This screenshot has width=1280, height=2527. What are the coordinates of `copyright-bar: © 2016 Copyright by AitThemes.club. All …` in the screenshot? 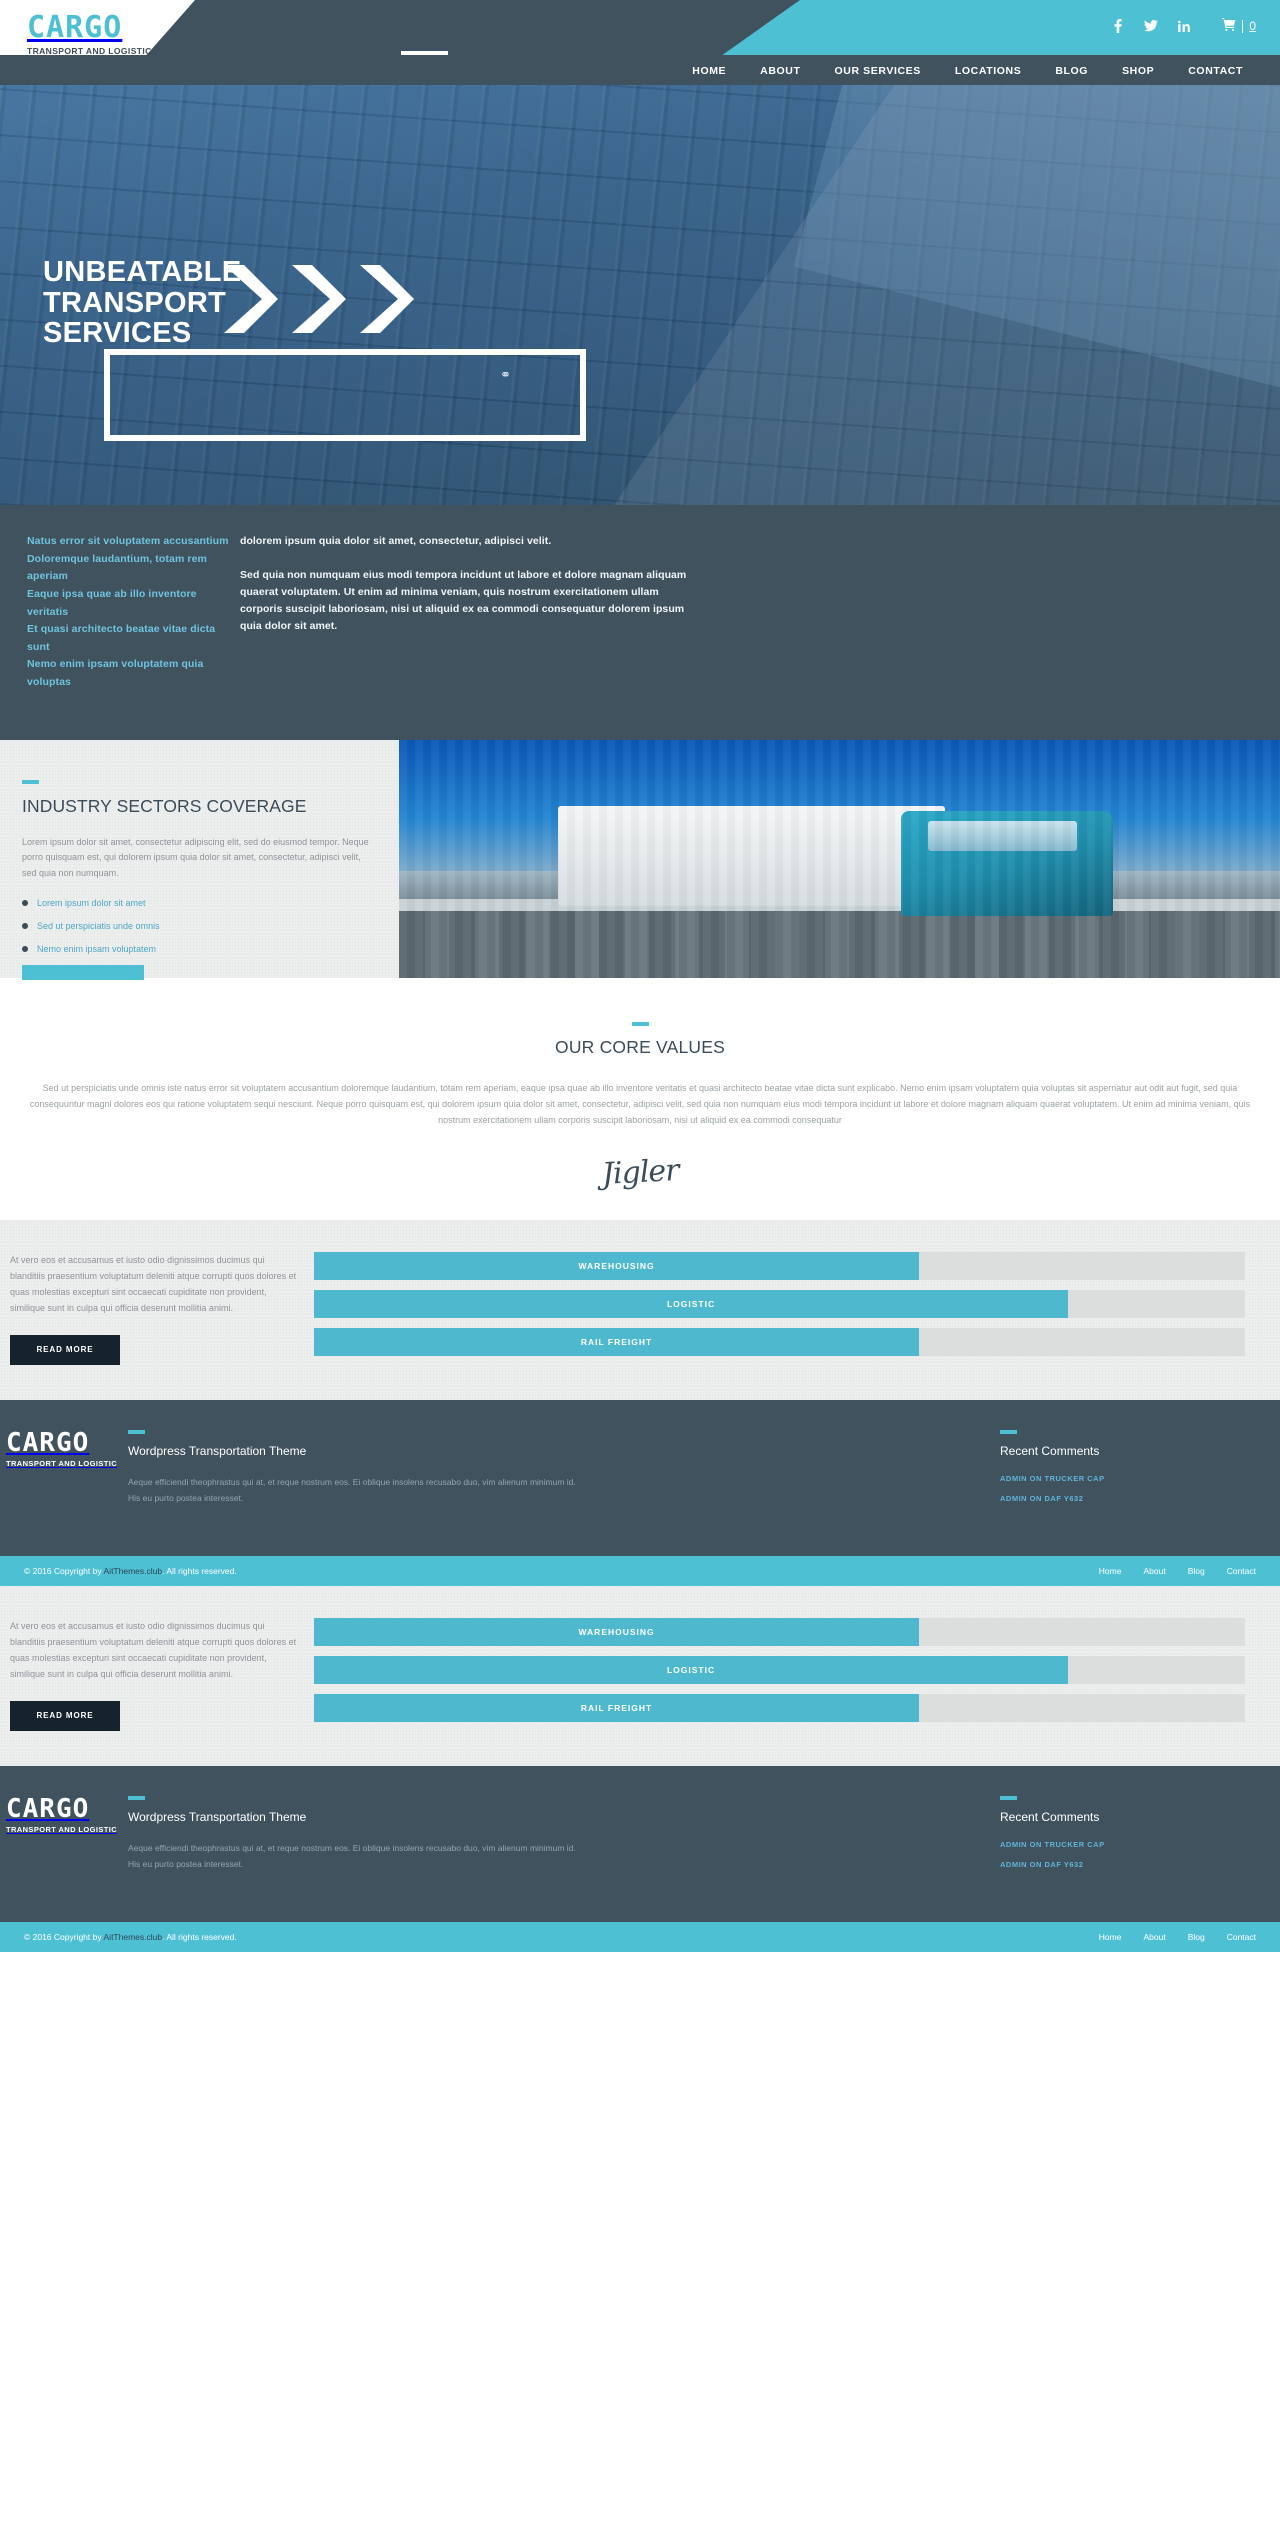 It's located at (640, 1570).